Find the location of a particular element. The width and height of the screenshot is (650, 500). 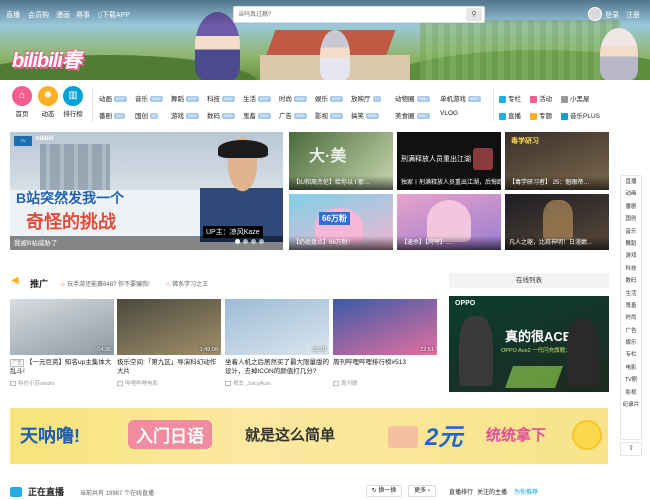

side-nav-item: TV剧 is located at coordinates (631, 380).